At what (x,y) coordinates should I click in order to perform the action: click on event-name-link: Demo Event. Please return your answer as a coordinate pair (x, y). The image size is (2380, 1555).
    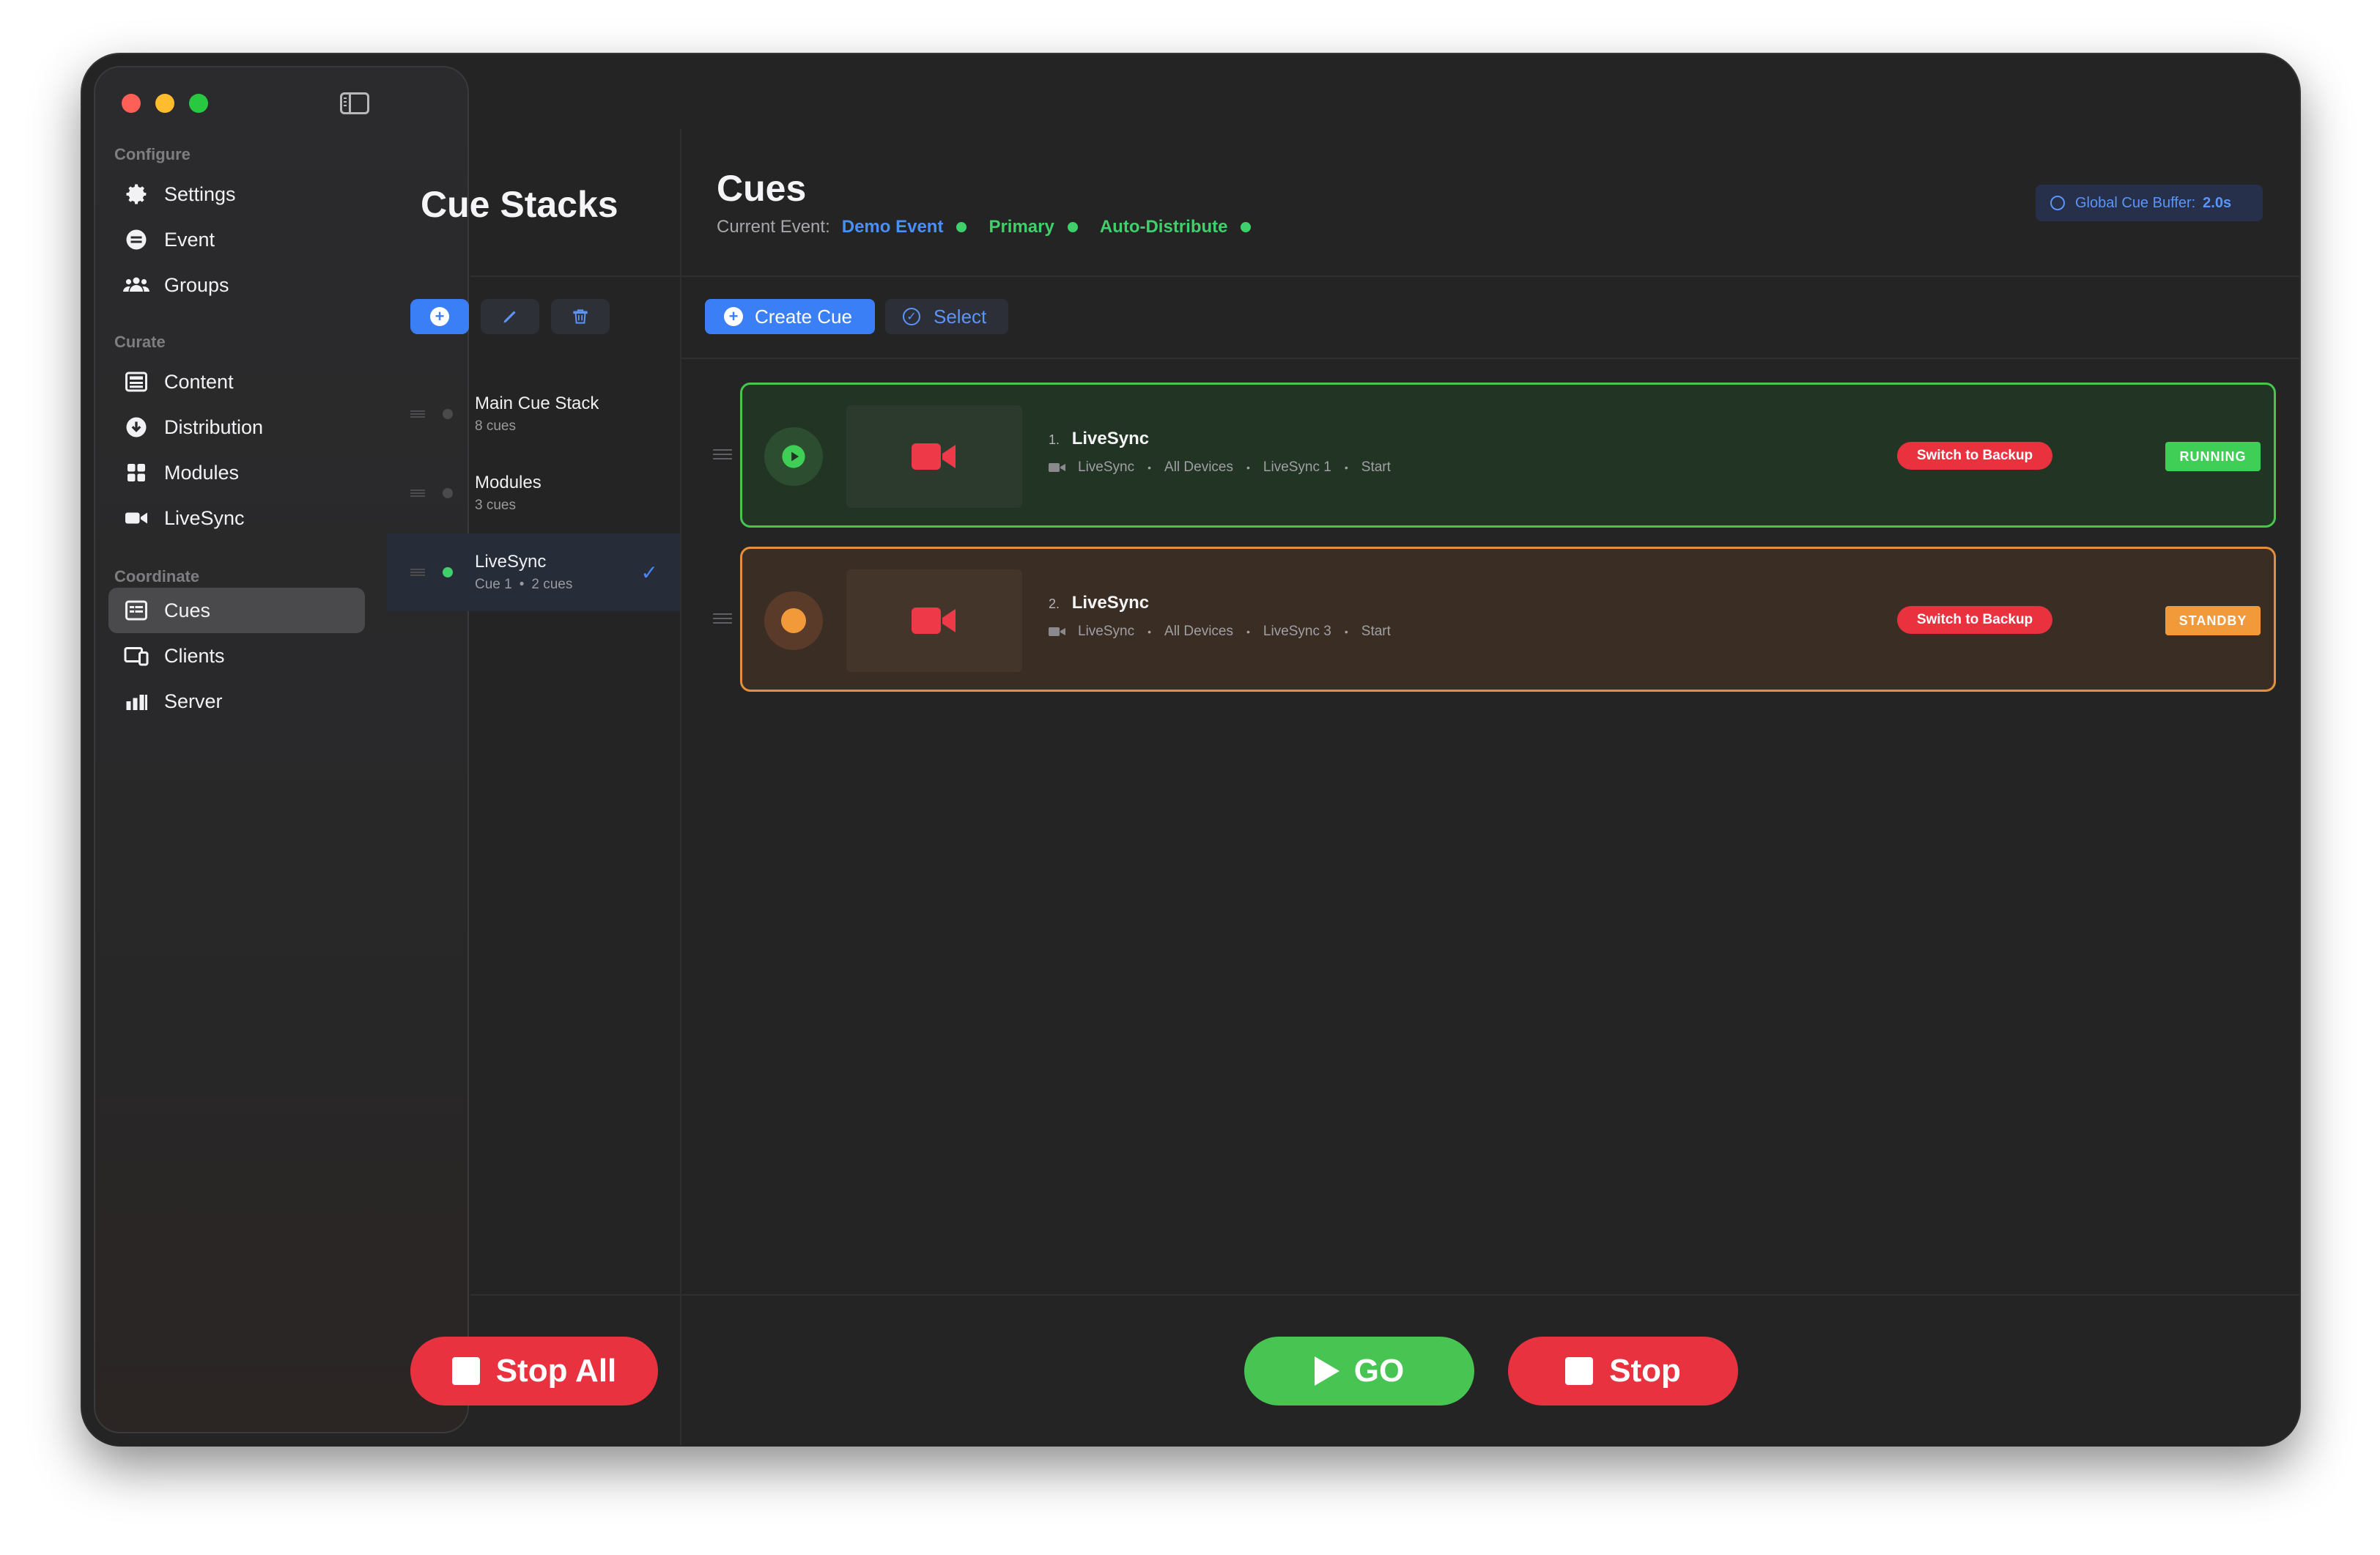
    Looking at the image, I should click on (893, 227).